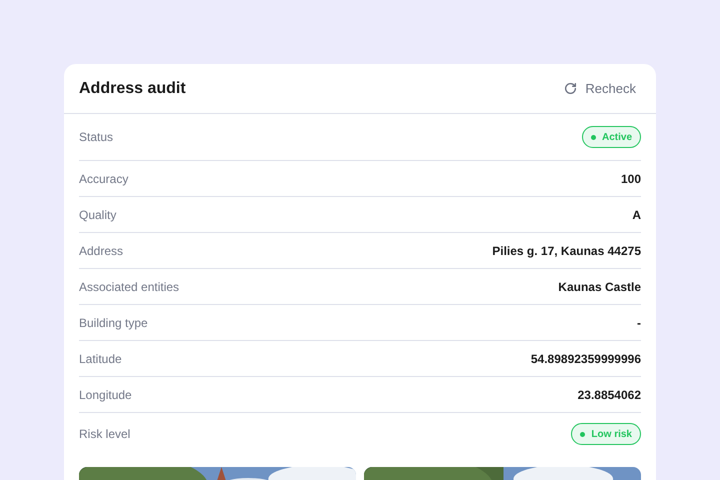  Describe the element at coordinates (103, 179) in the screenshot. I see `row-label: Accuracy` at that location.